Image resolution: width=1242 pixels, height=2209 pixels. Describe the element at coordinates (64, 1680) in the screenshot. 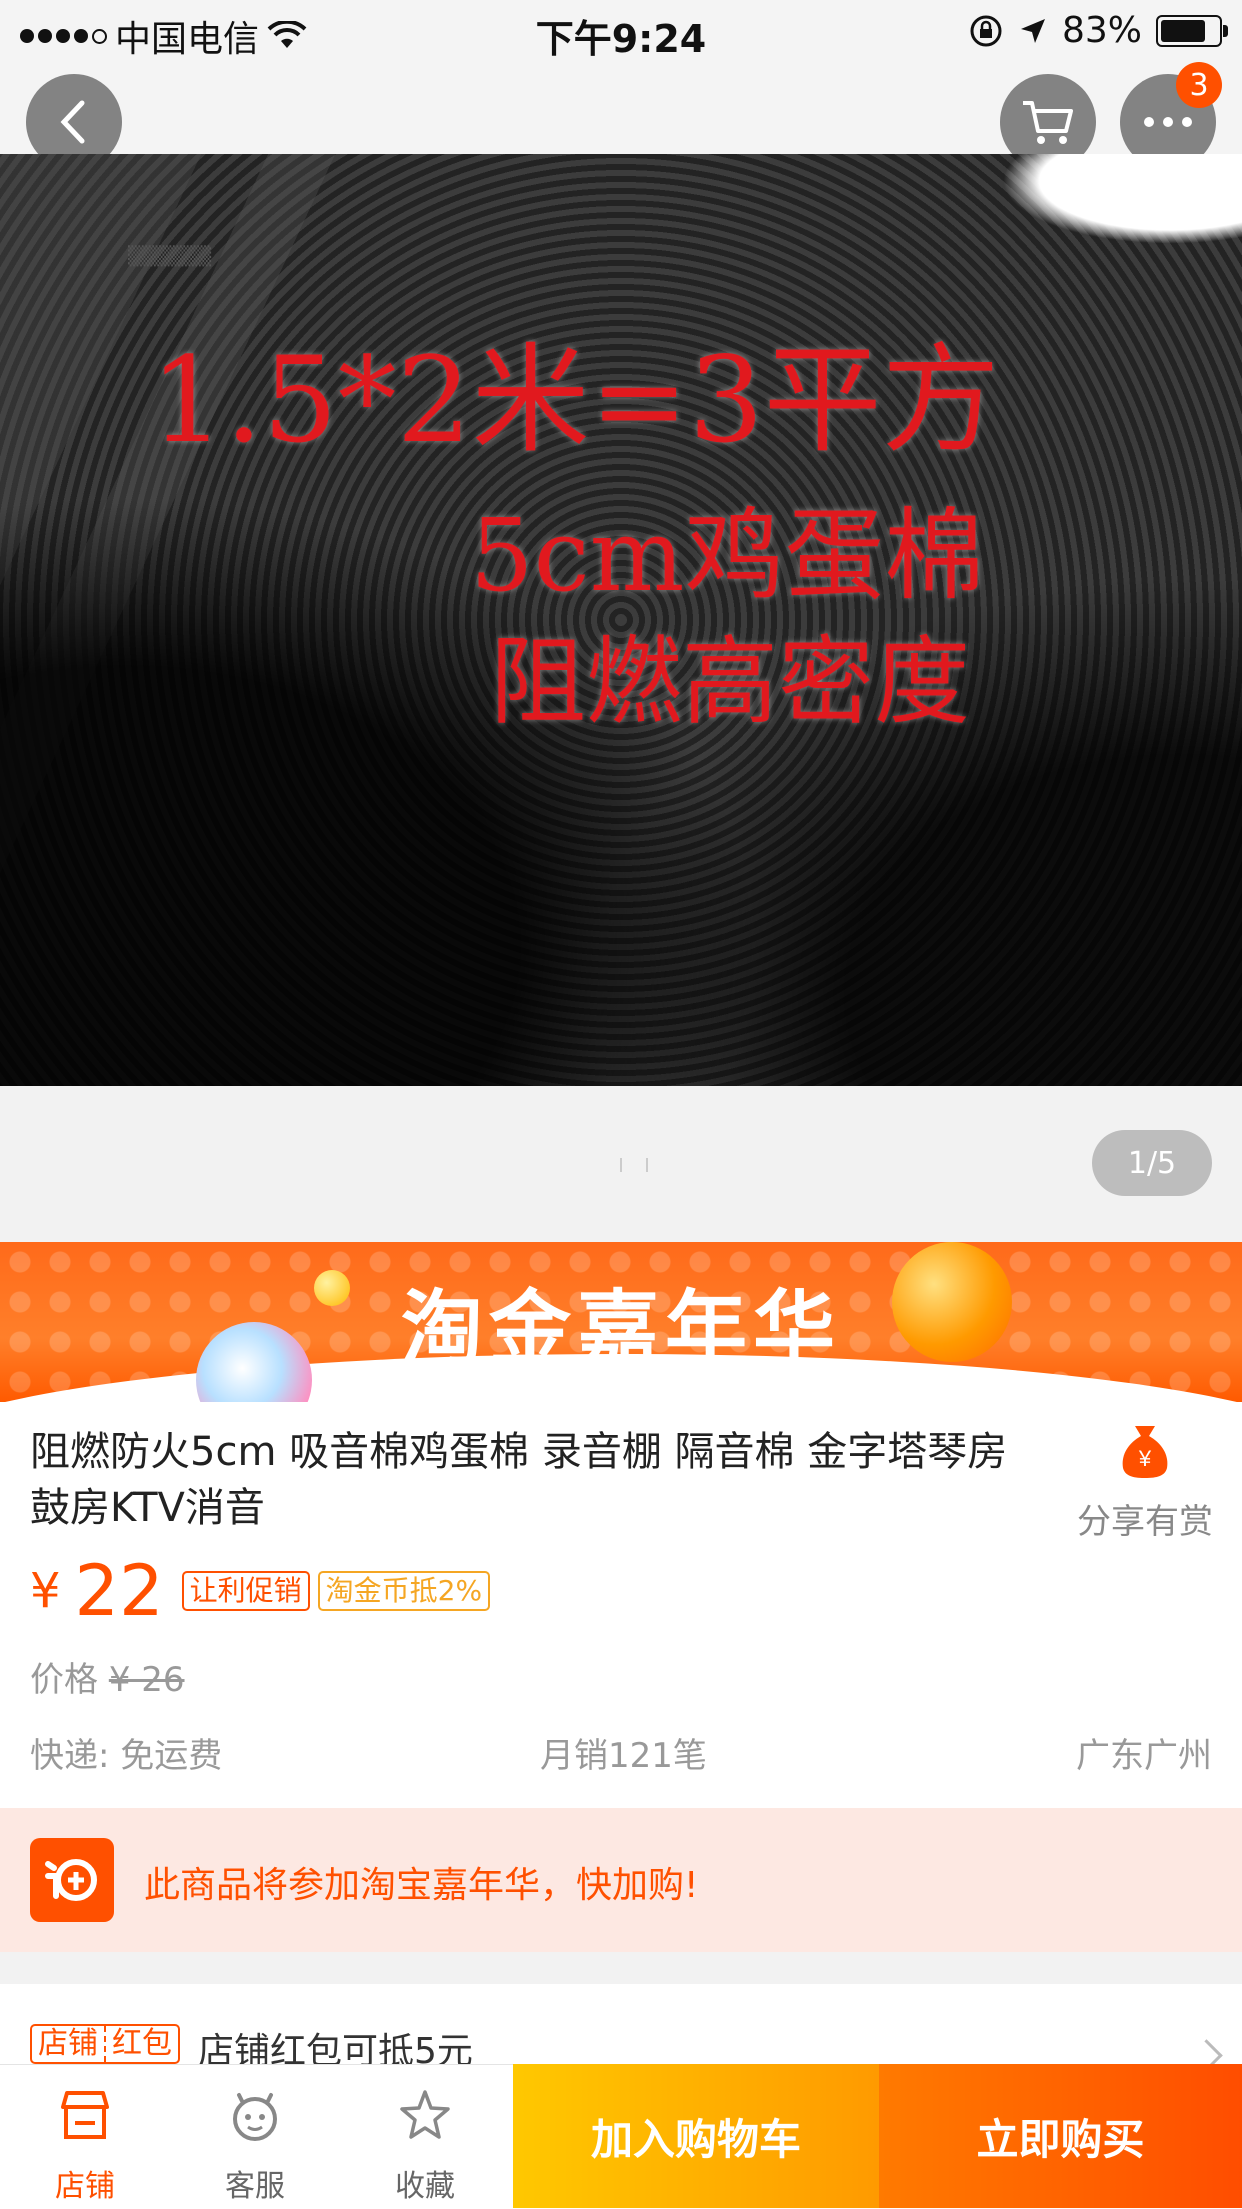

I see `original-price-label: 价格` at that location.